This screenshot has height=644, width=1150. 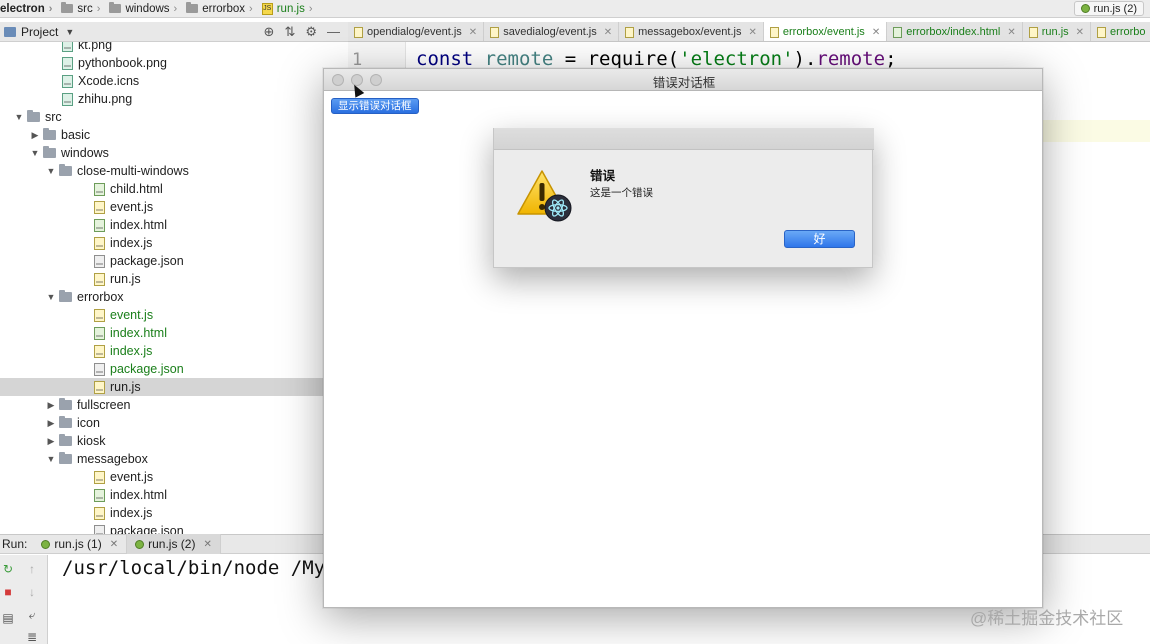 I want to click on gear-icon: ⚙, so click(x=311, y=32).